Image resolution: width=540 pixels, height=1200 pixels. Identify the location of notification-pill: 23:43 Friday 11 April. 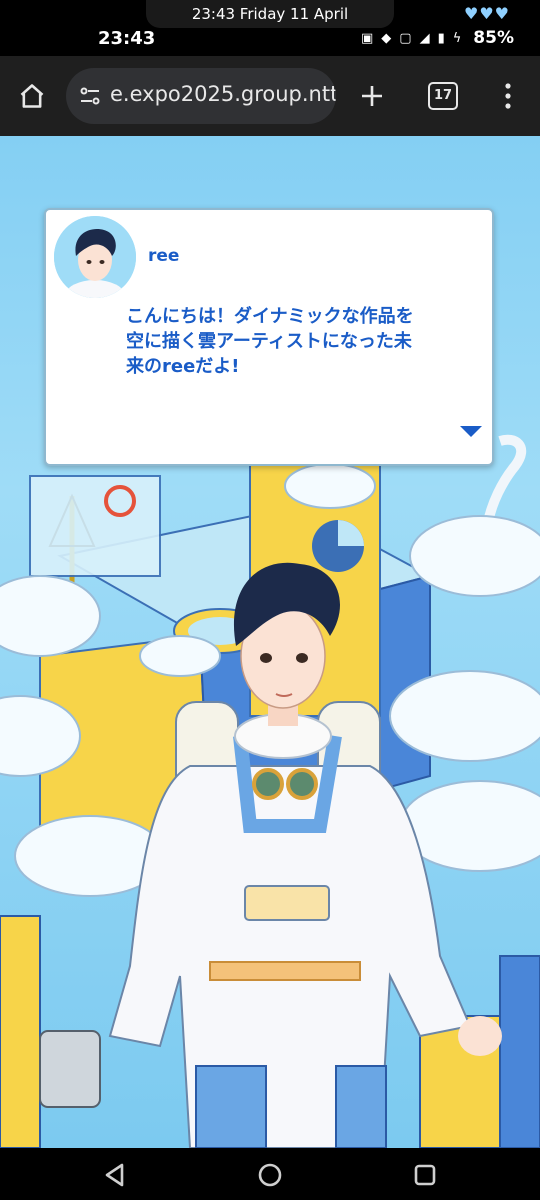
(270, 14).